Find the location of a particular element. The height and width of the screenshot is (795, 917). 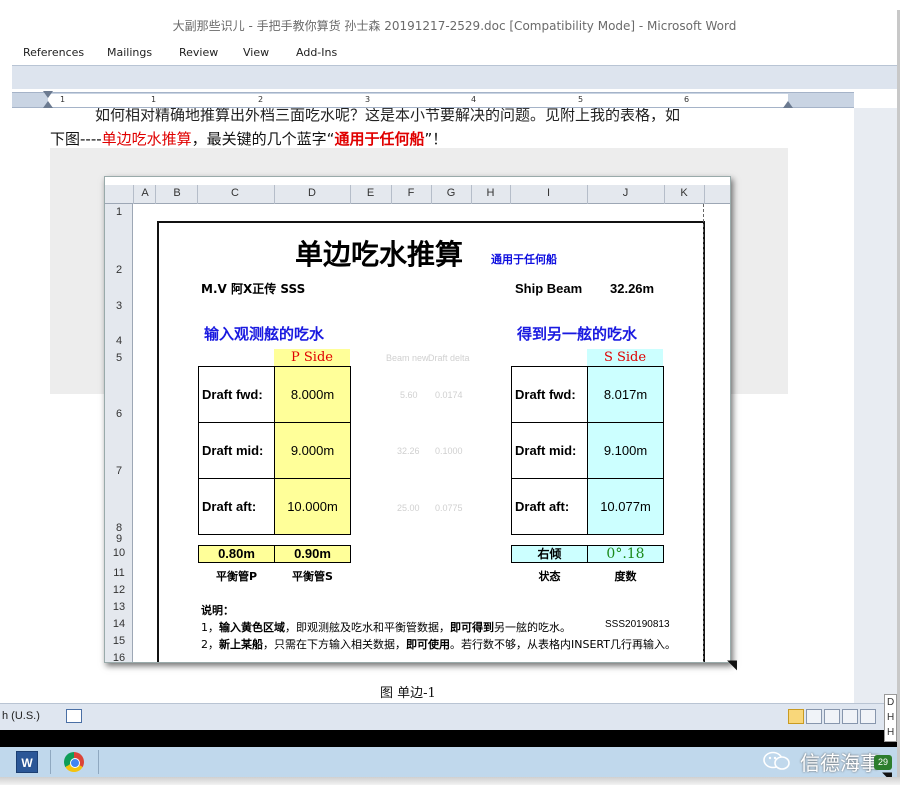

table-row: Draft fwd: 8.000m is located at coordinates (274, 394).